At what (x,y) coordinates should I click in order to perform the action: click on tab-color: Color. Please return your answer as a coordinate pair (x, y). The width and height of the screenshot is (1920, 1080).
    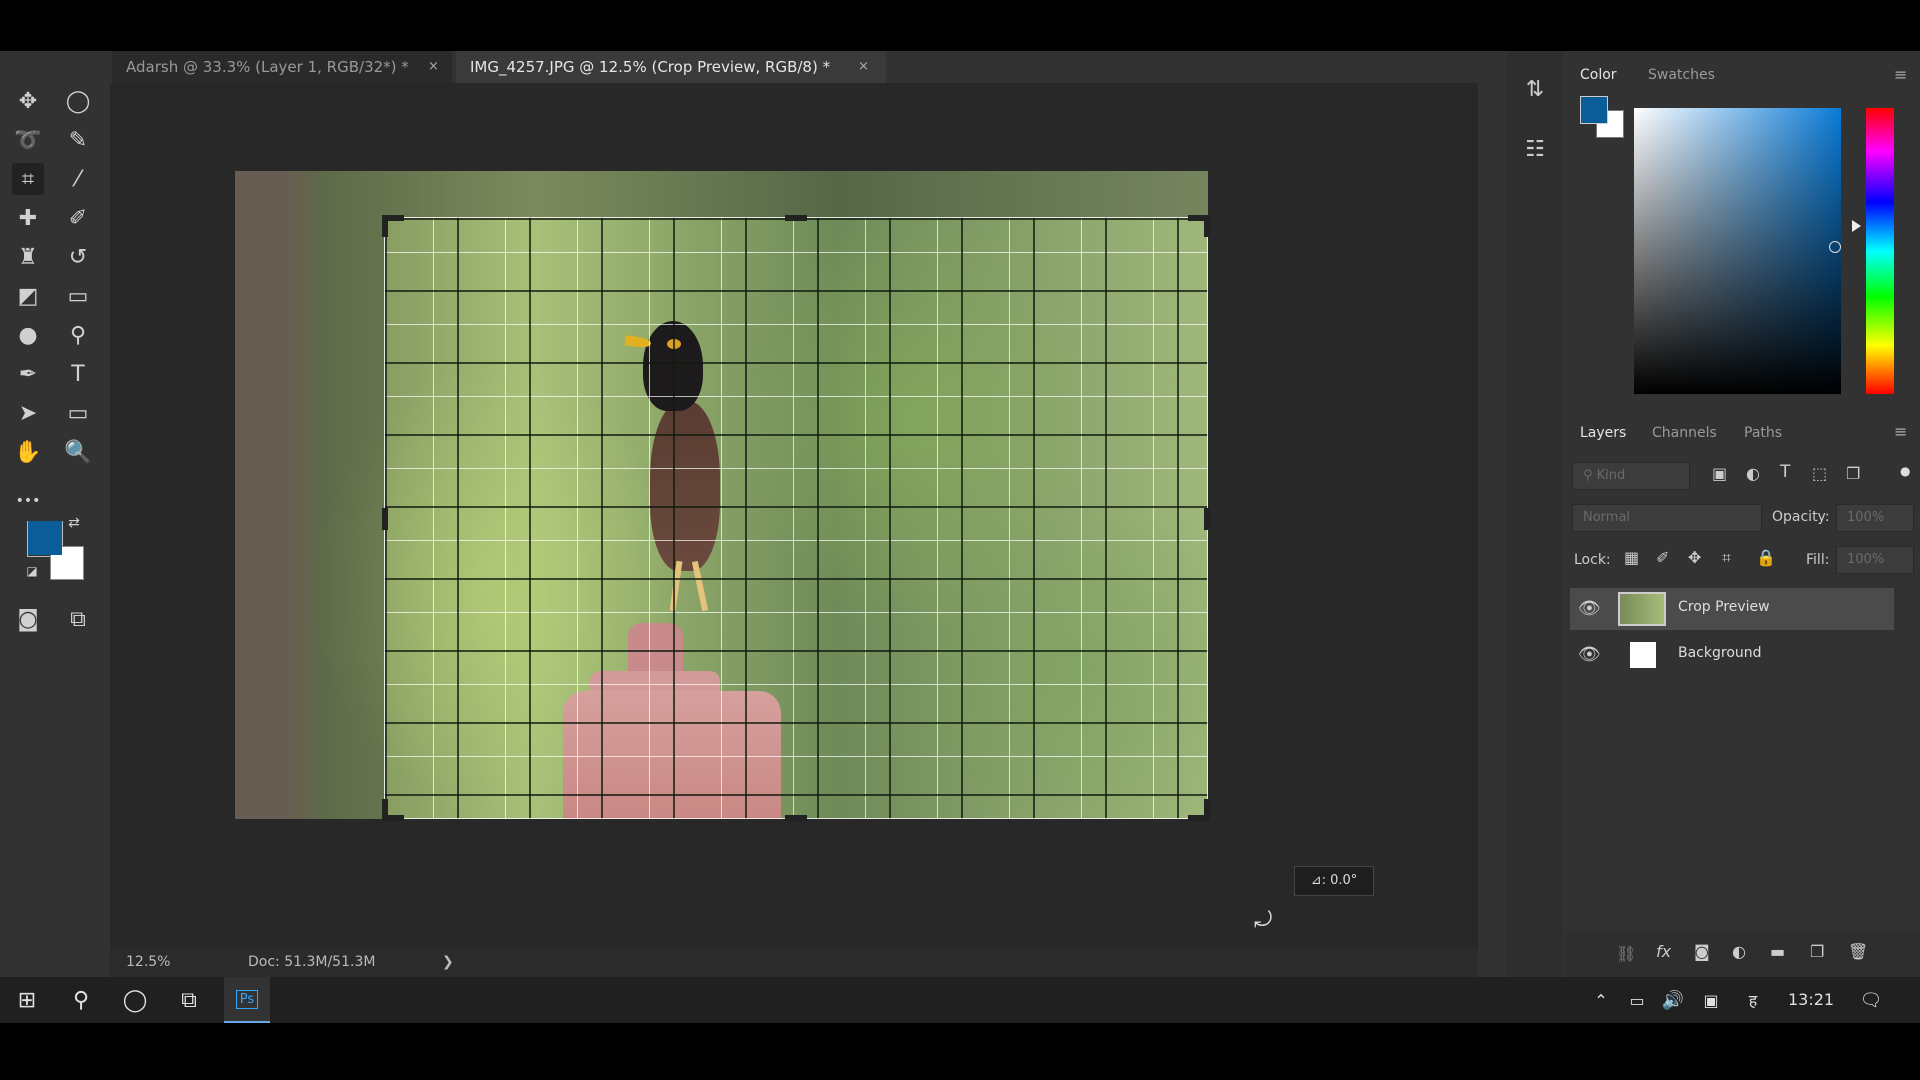
    Looking at the image, I should click on (1598, 75).